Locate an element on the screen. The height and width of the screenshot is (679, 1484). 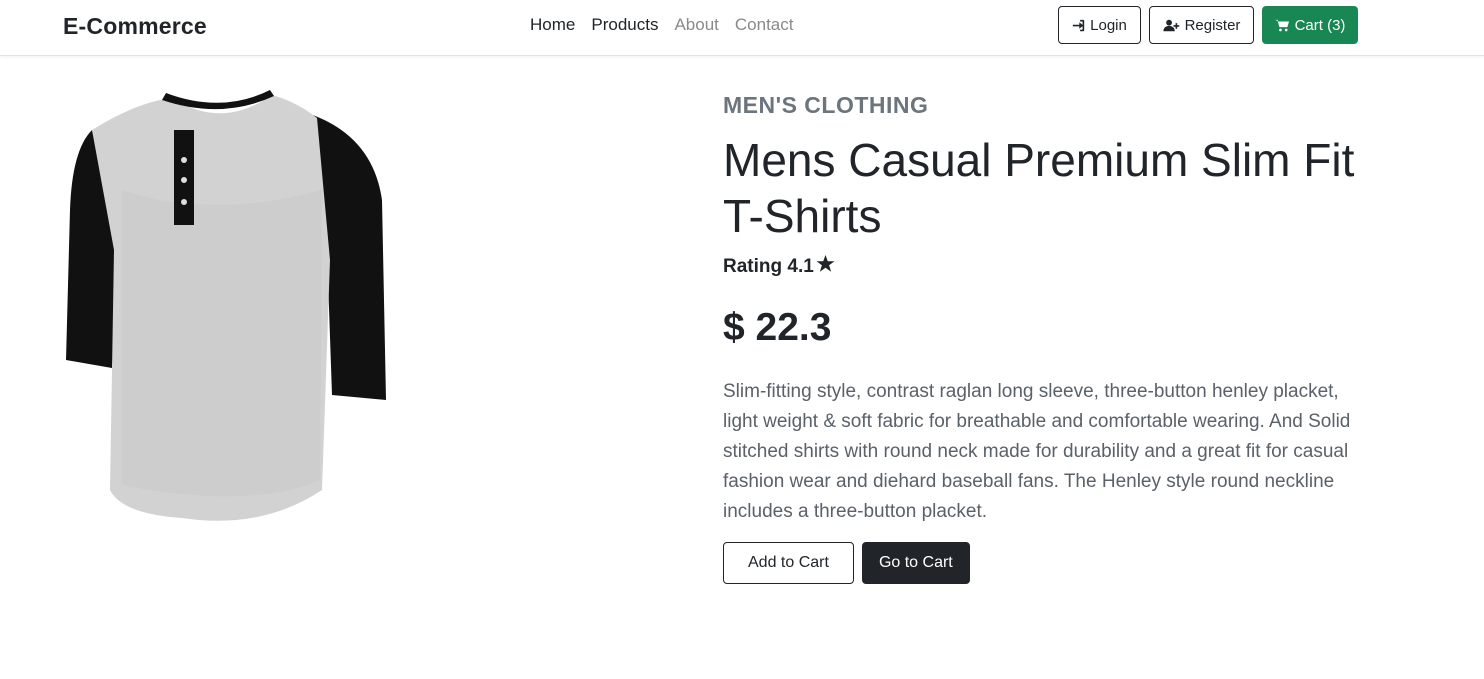
go-to-cart-button: Go to Cart is located at coordinates (915, 563).